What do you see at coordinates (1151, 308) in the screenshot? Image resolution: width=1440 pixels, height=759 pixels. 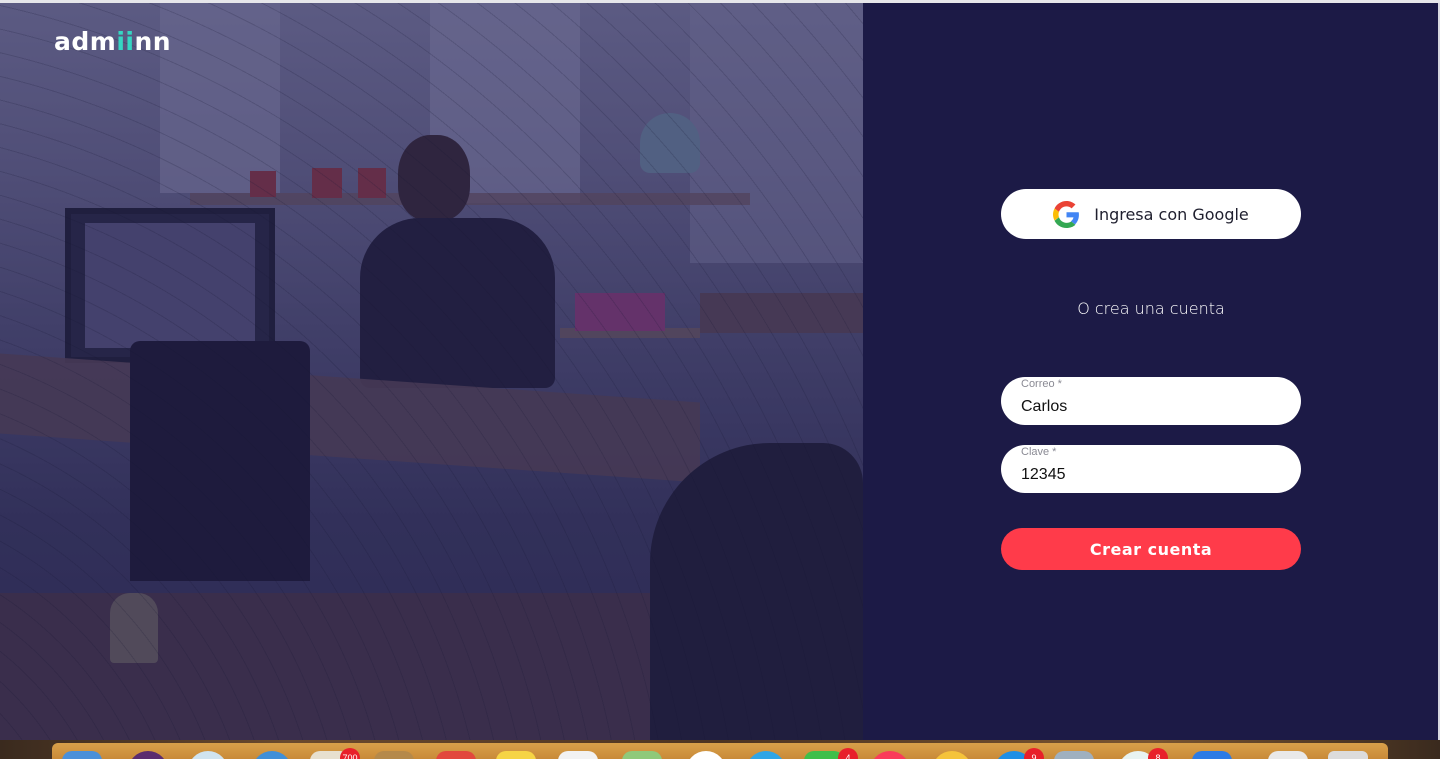 I see `divider-text: O crea una cuenta` at bounding box center [1151, 308].